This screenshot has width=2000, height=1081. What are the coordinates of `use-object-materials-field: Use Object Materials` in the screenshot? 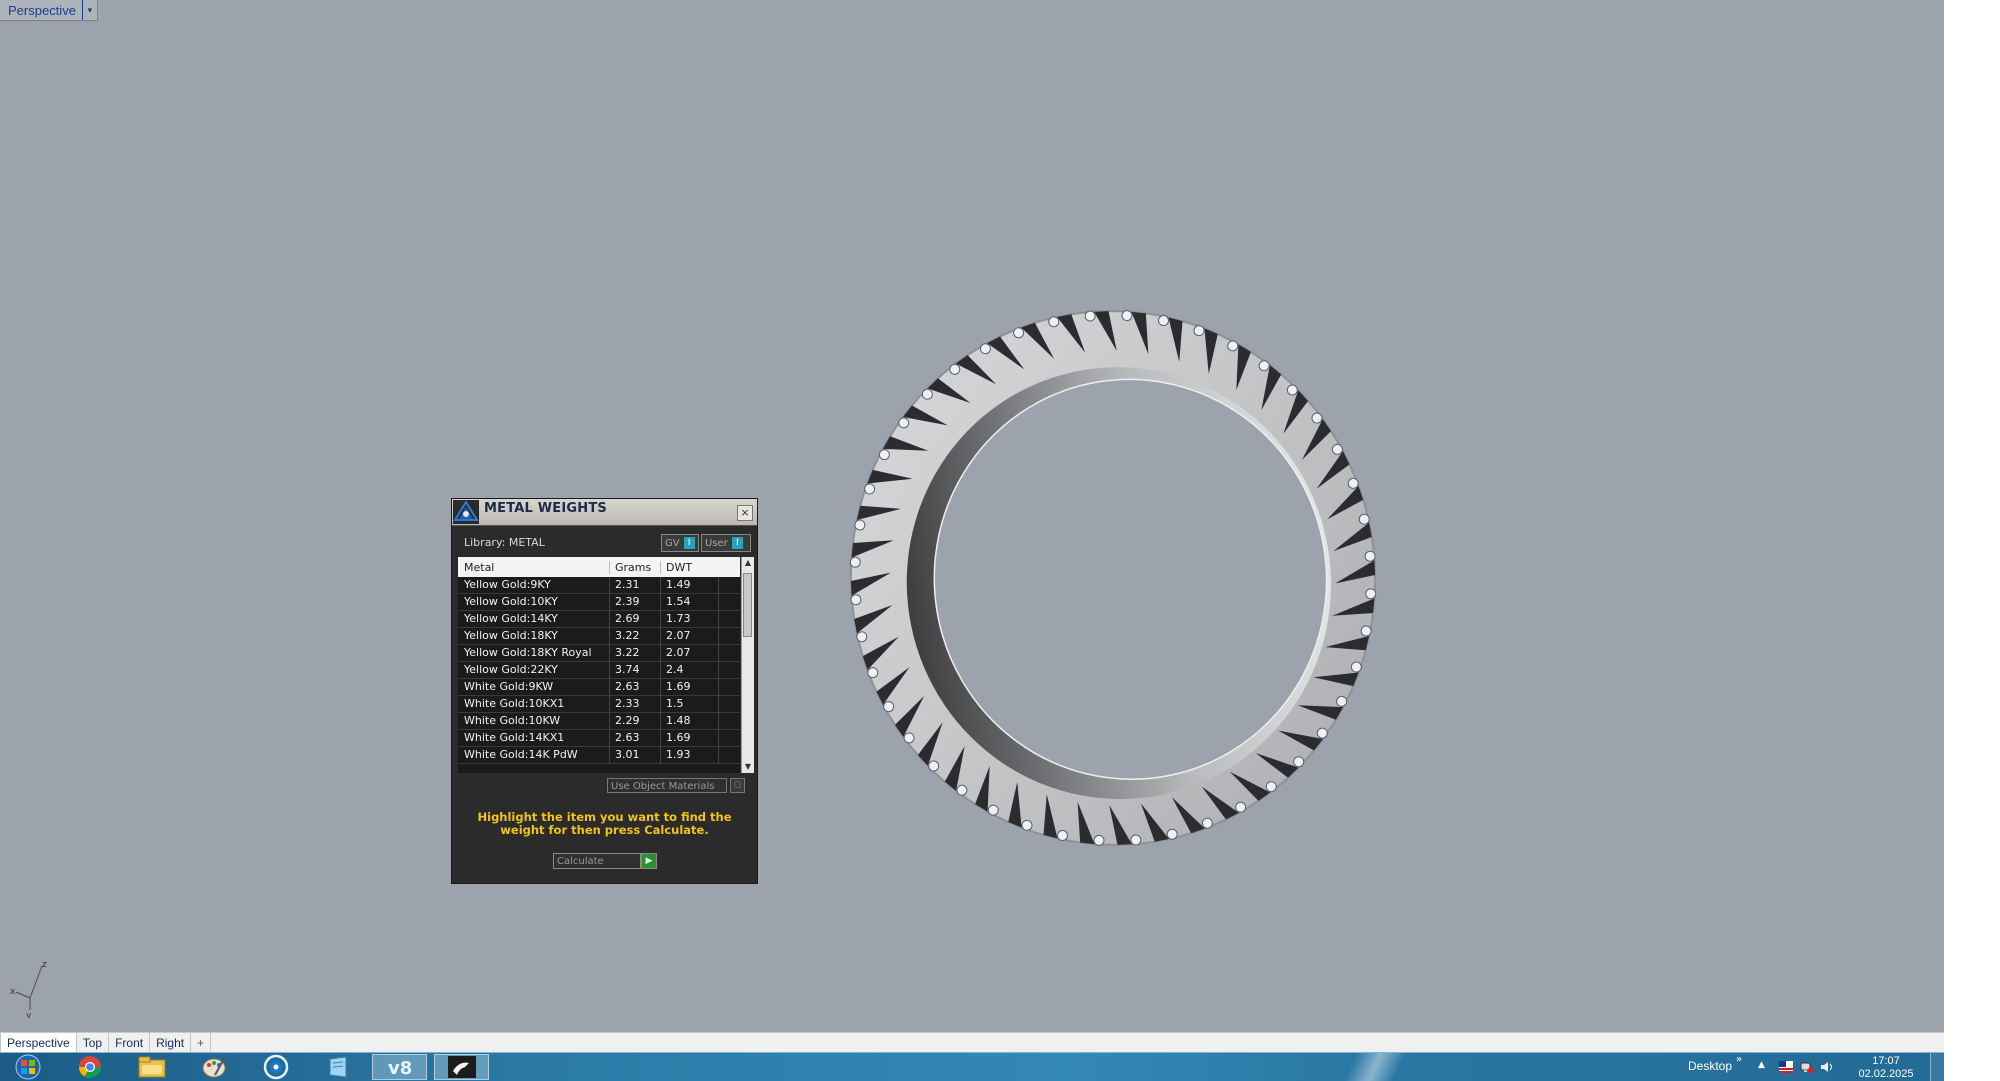 It's located at (667, 785).